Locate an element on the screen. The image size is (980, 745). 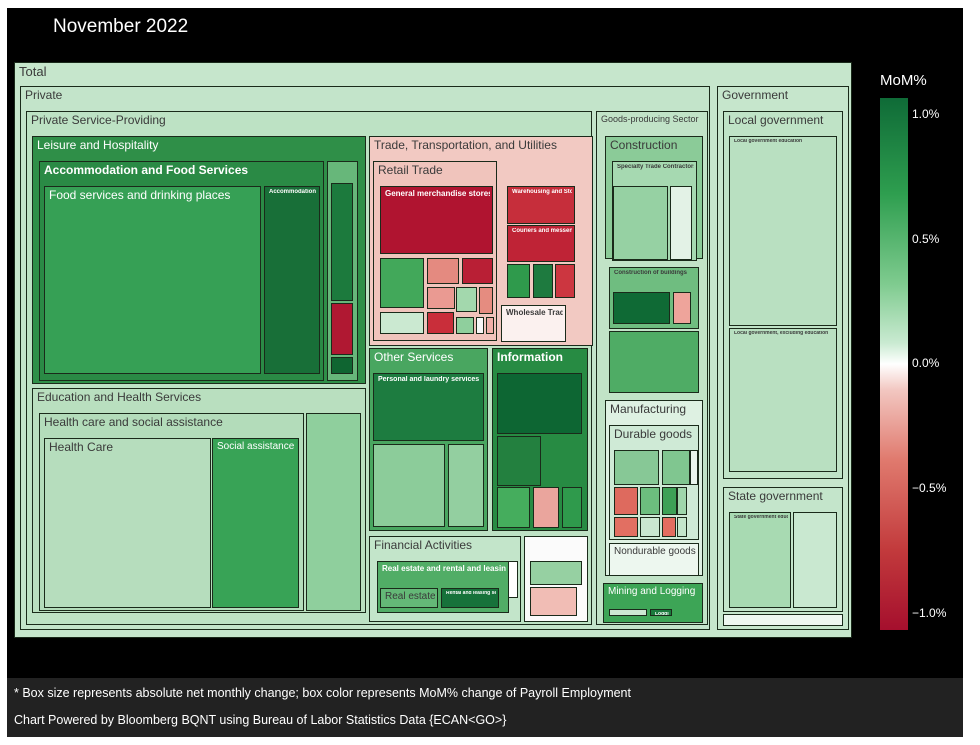
treemap-tile: Wholesale Trade is located at coordinates (533, 323).